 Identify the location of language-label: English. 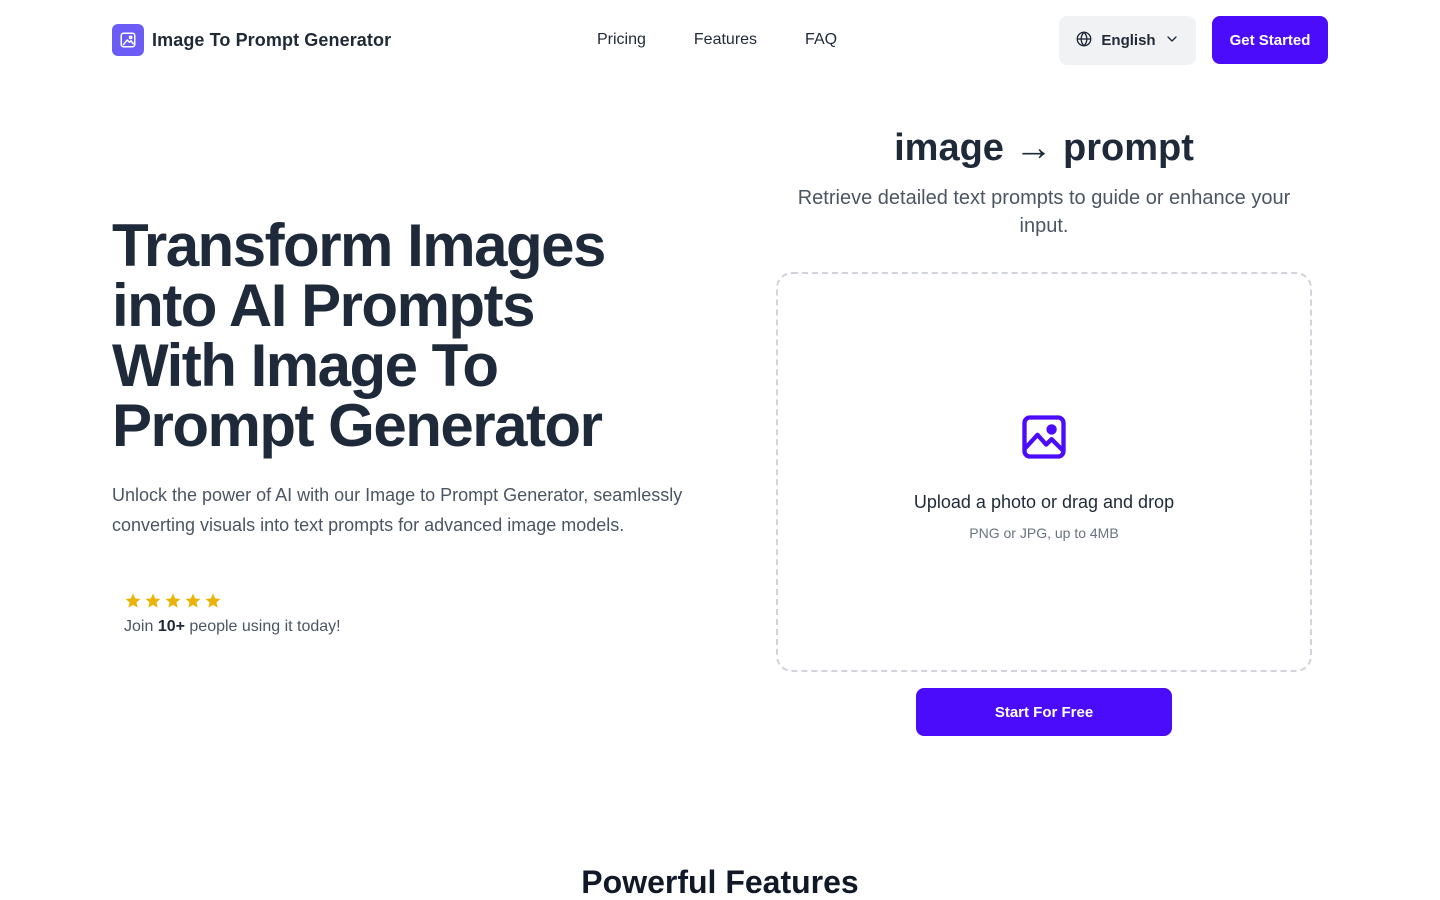
(1128, 40).